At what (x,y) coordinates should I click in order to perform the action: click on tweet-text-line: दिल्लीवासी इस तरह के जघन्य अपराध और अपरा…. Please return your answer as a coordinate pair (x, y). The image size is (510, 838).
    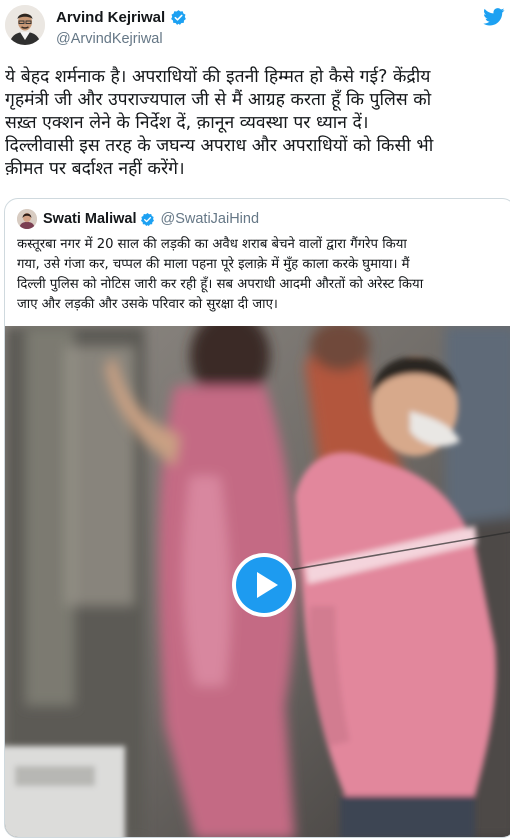
    Looking at the image, I should click on (219, 146).